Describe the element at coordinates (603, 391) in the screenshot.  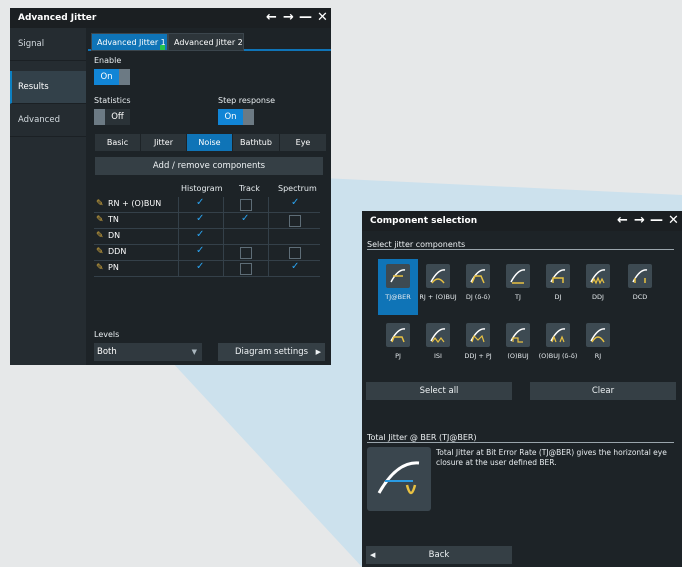
I see `clear-button: Clear` at that location.